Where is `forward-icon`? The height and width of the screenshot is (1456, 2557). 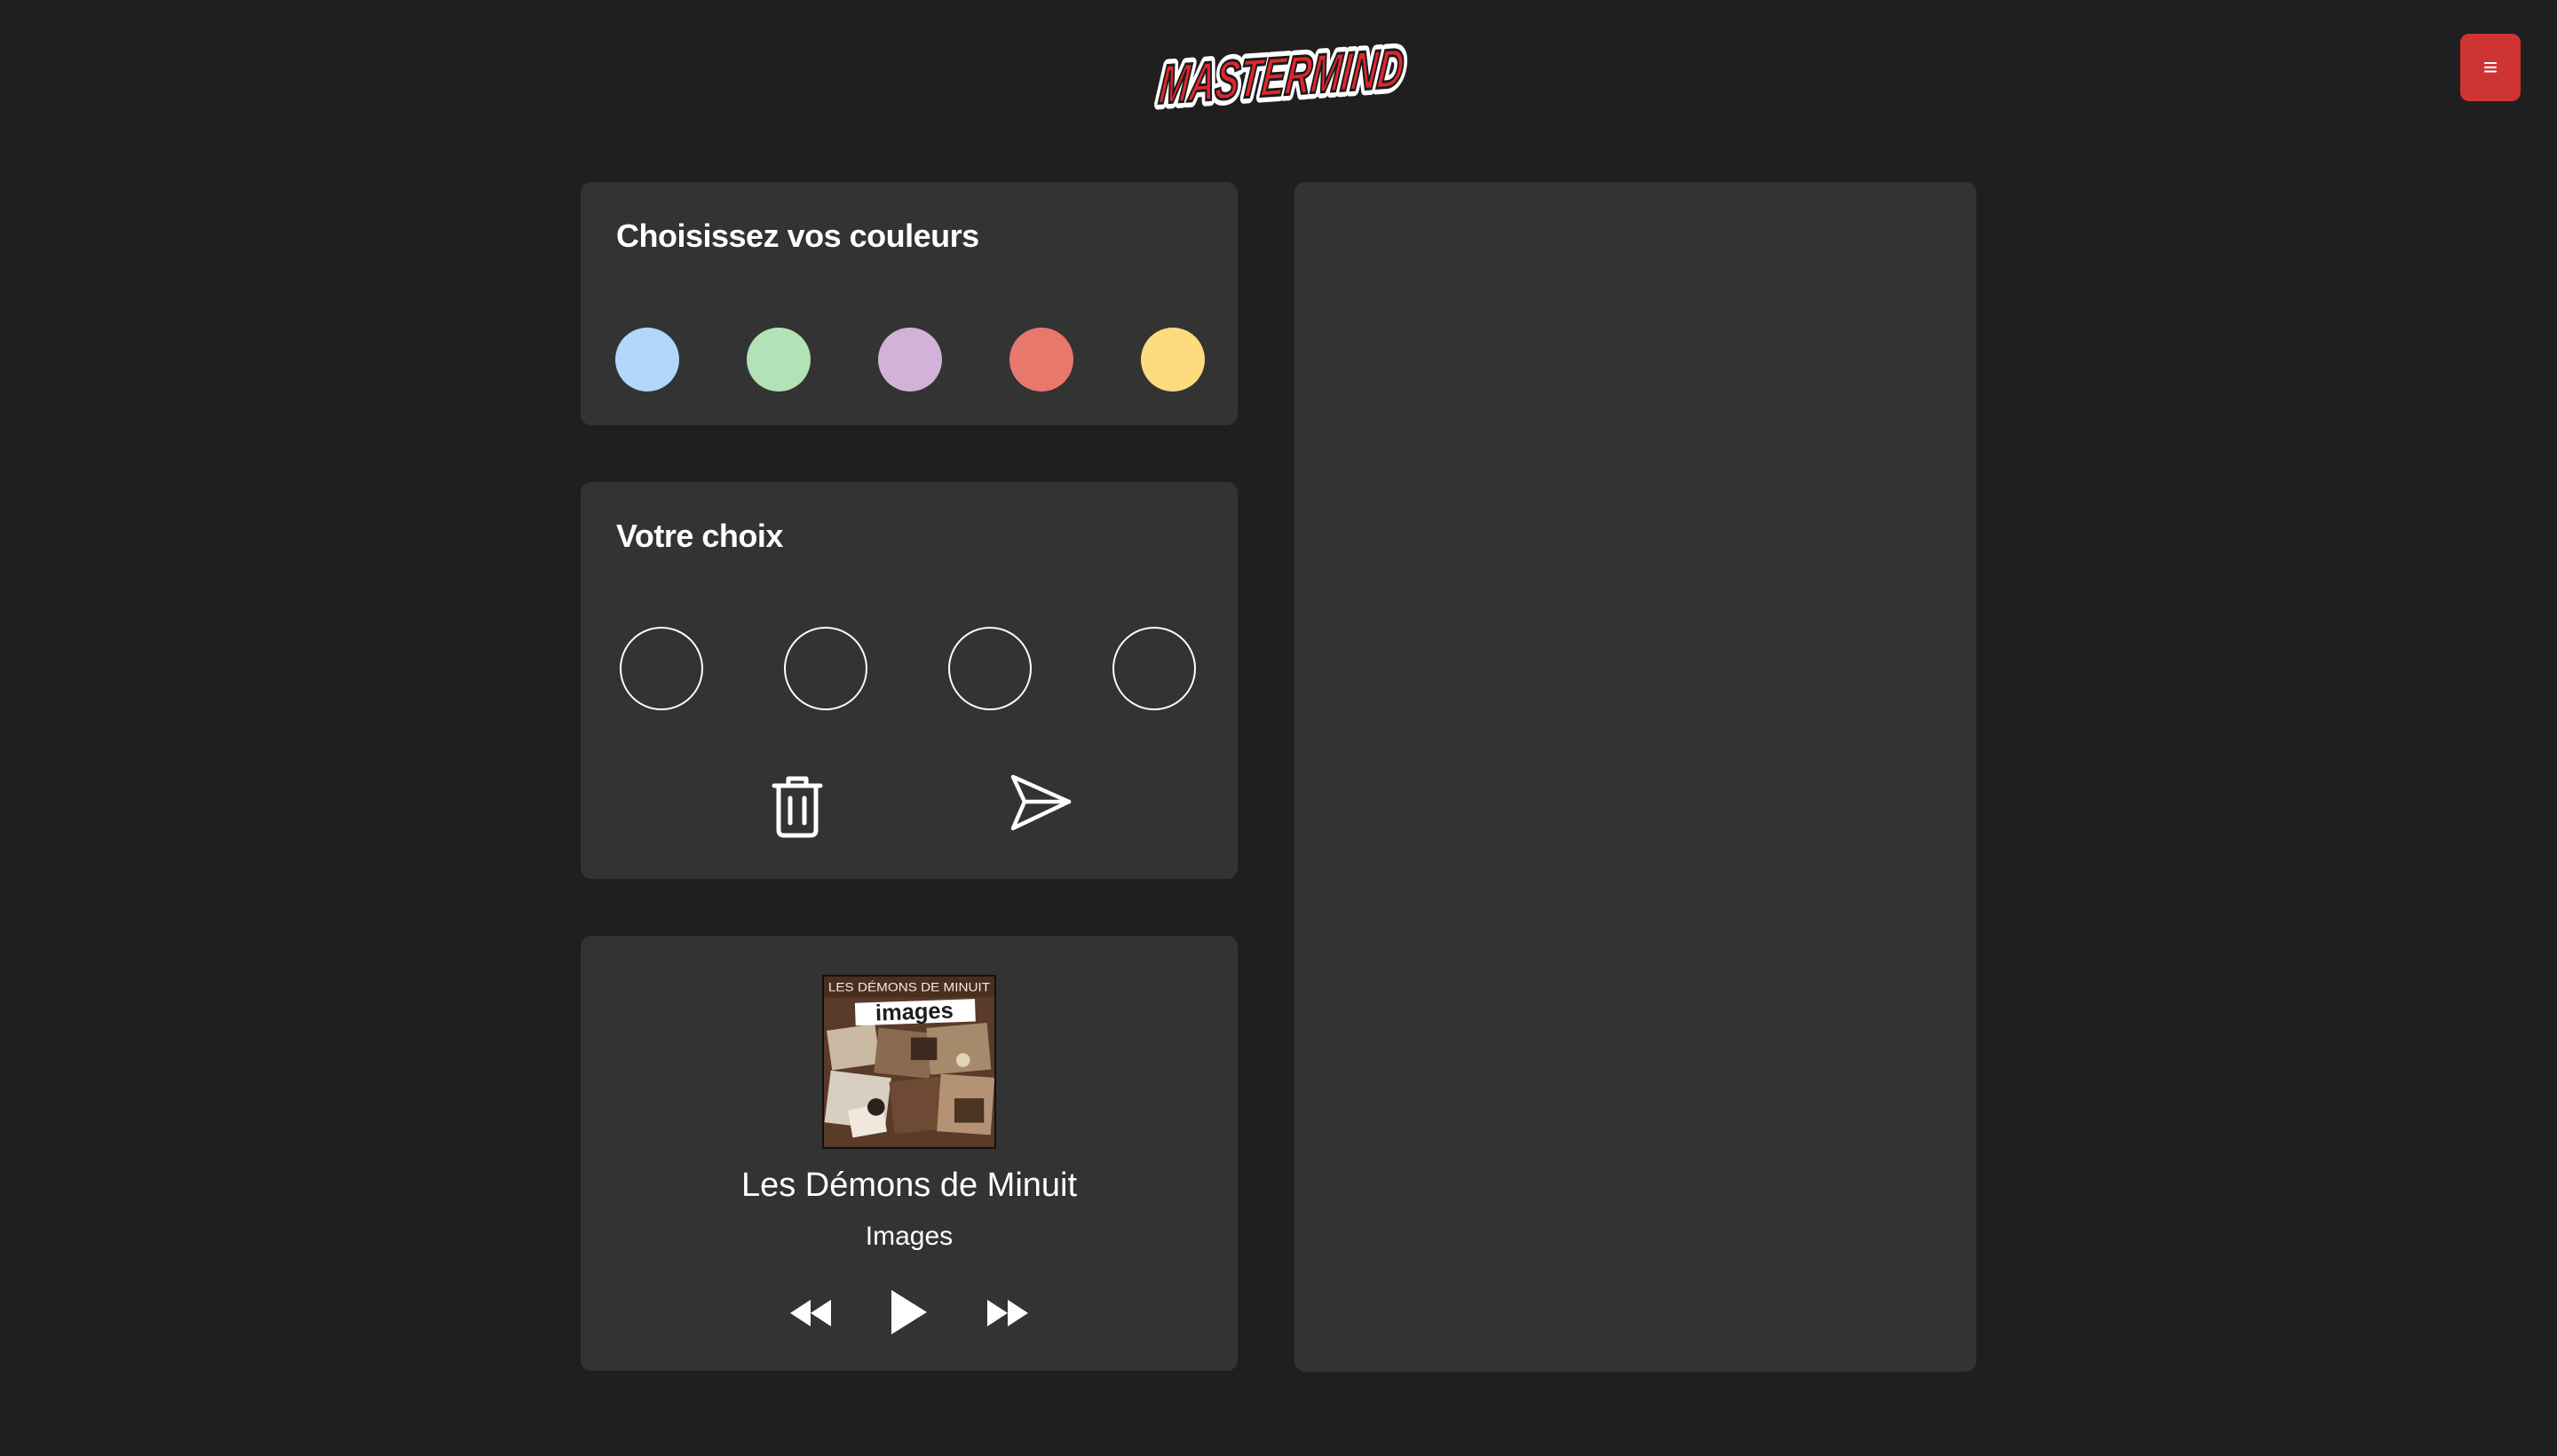 forward-icon is located at coordinates (1007, 1313).